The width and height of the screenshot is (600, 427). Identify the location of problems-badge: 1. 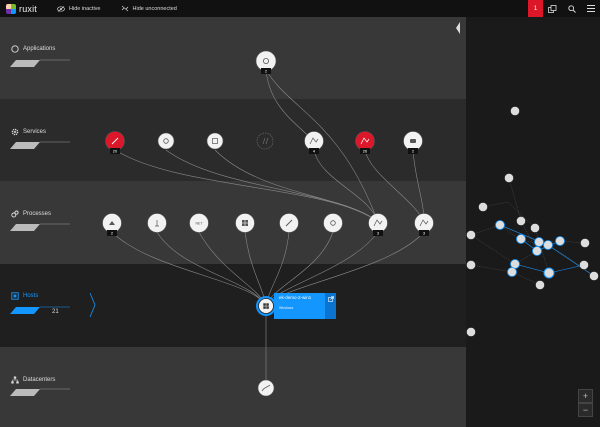
(535, 8).